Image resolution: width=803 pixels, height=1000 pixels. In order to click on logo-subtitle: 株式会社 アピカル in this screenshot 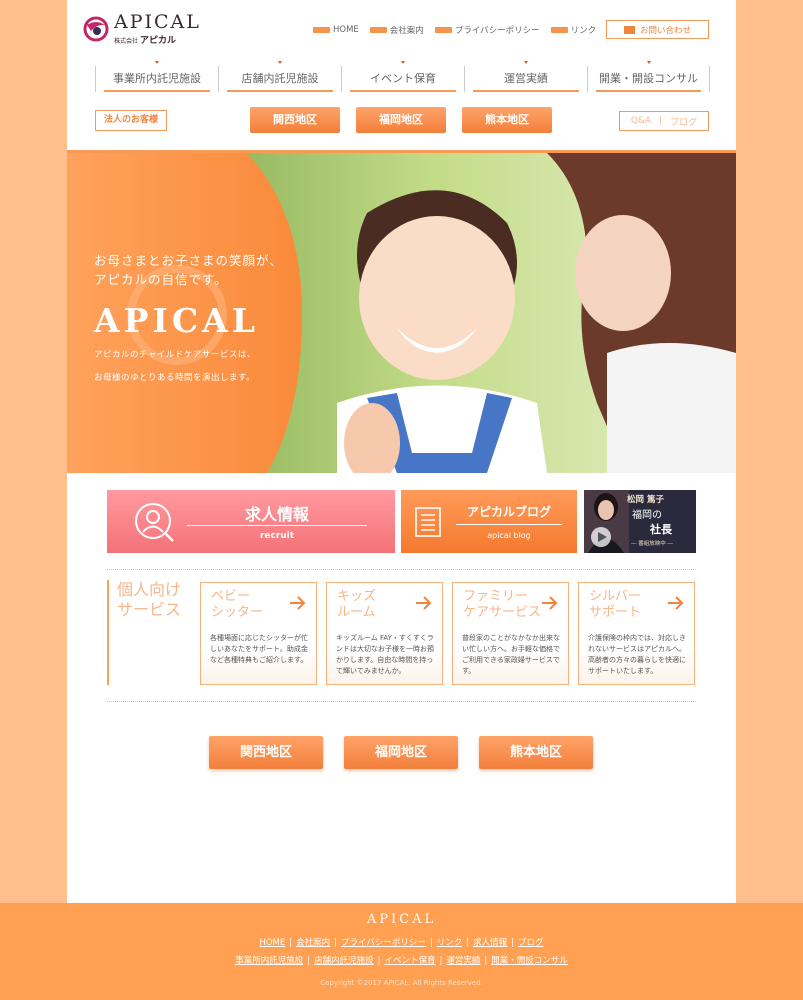, I will do `click(145, 39)`.